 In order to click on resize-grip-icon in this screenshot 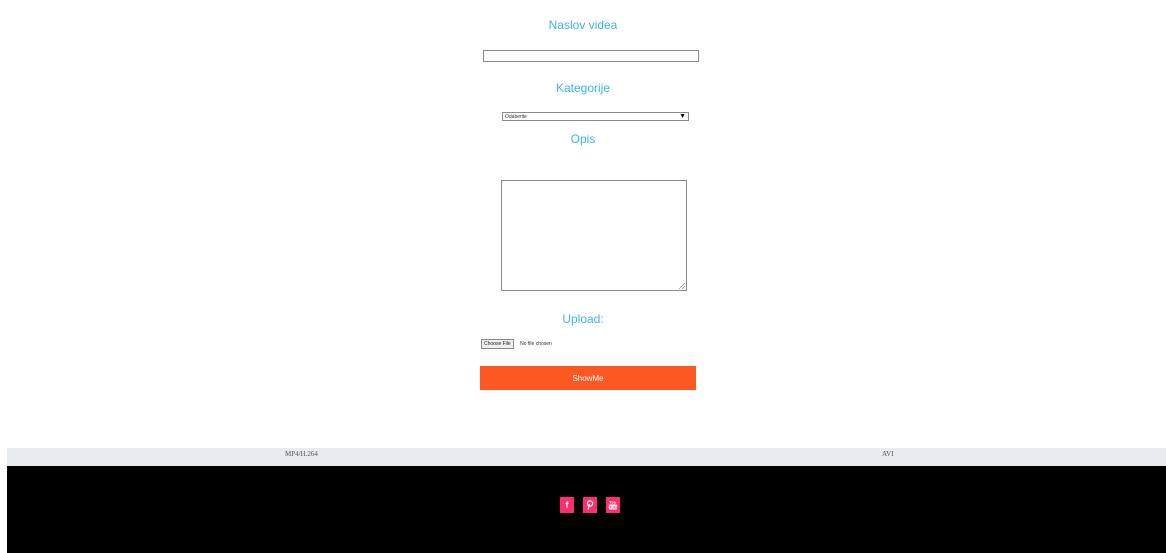, I will do `click(682, 286)`.